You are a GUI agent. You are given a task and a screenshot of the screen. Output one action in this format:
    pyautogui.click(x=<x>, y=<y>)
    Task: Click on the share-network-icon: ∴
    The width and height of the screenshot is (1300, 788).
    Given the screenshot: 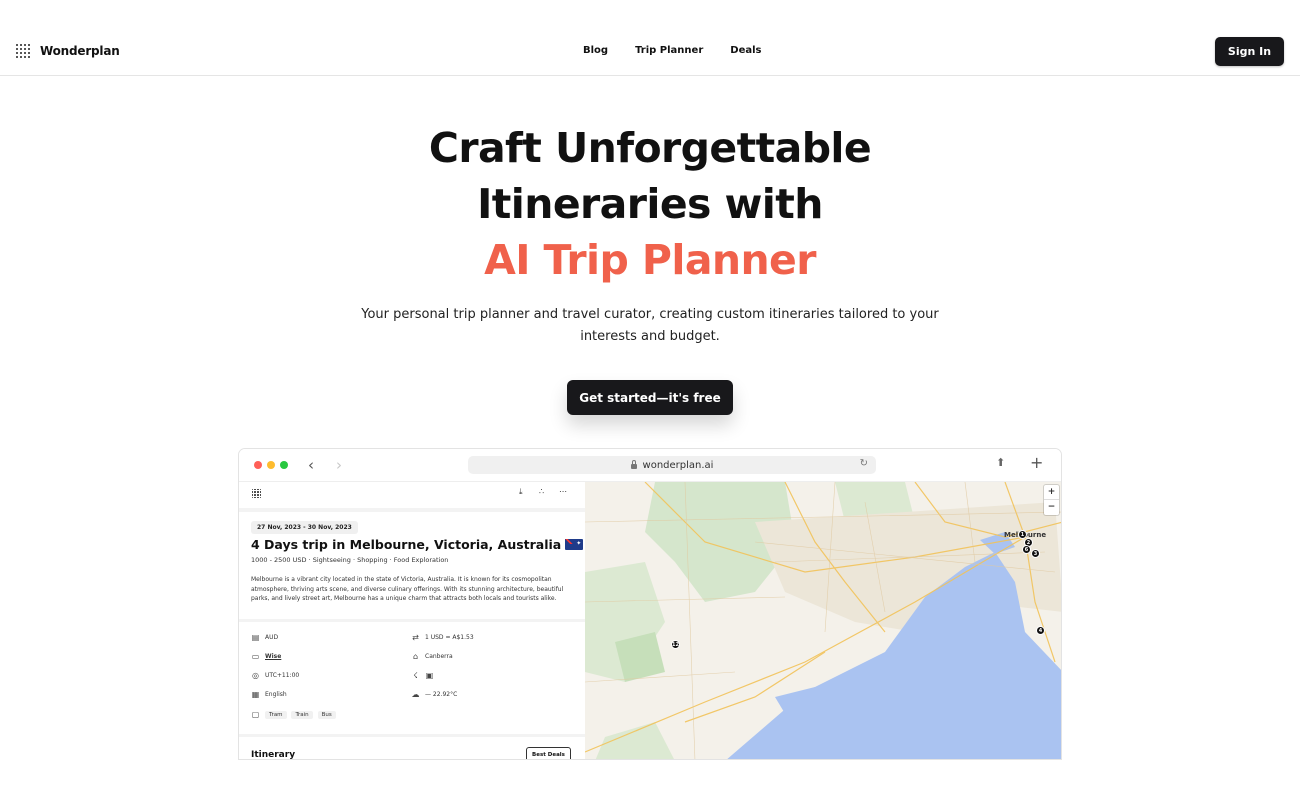 What is the action you would take?
    pyautogui.click(x=542, y=491)
    